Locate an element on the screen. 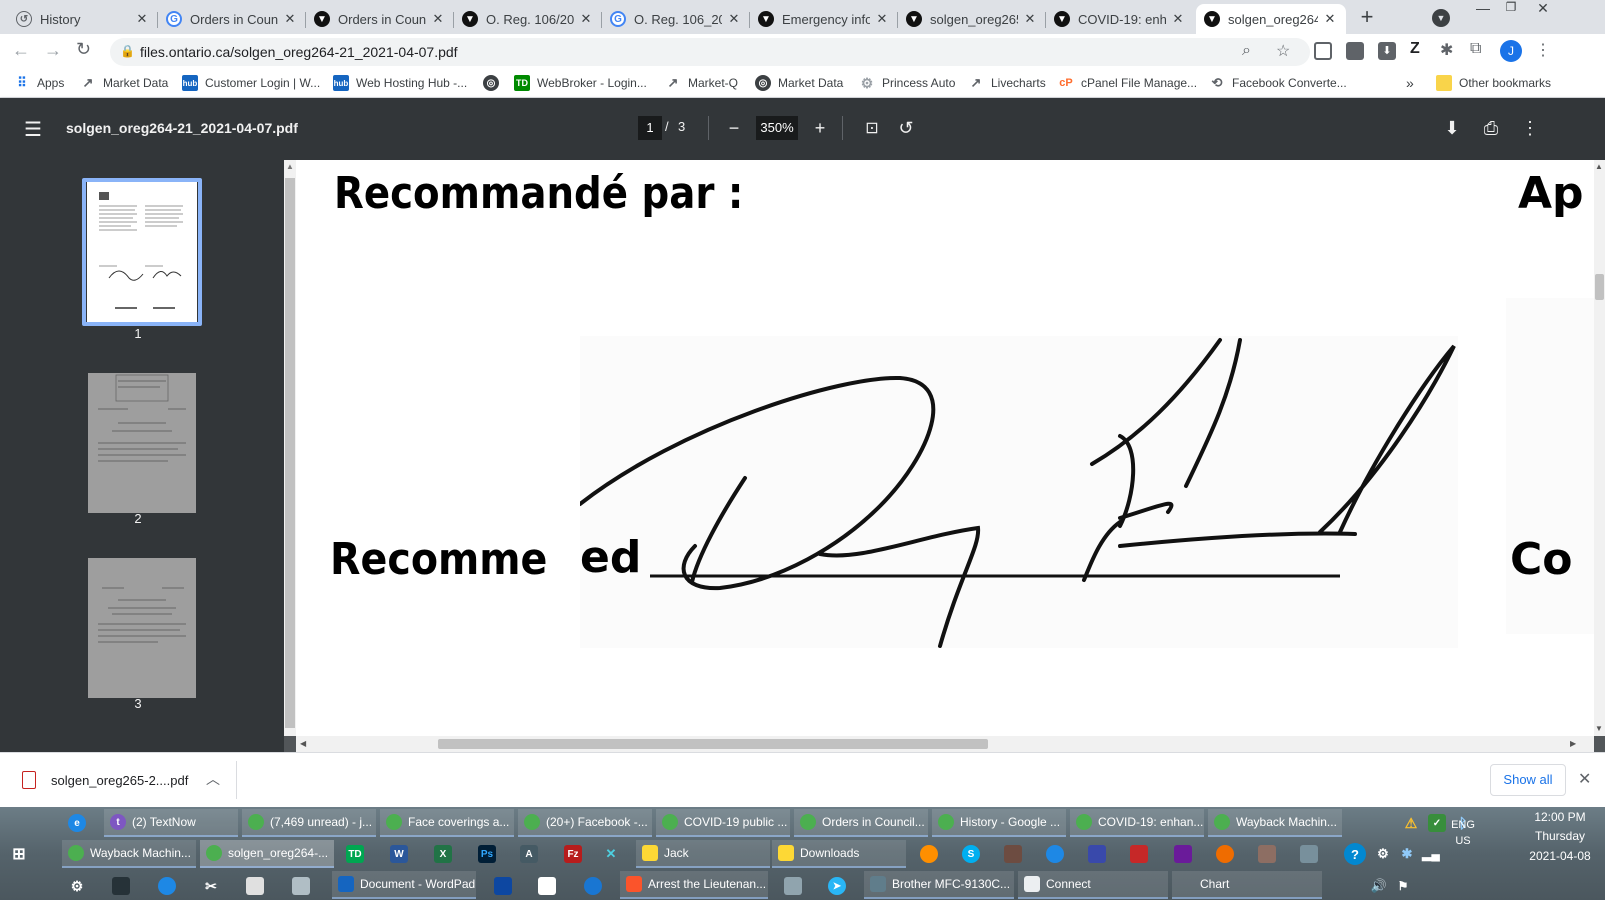  restore-button: ❐ is located at coordinates (1511, 10).